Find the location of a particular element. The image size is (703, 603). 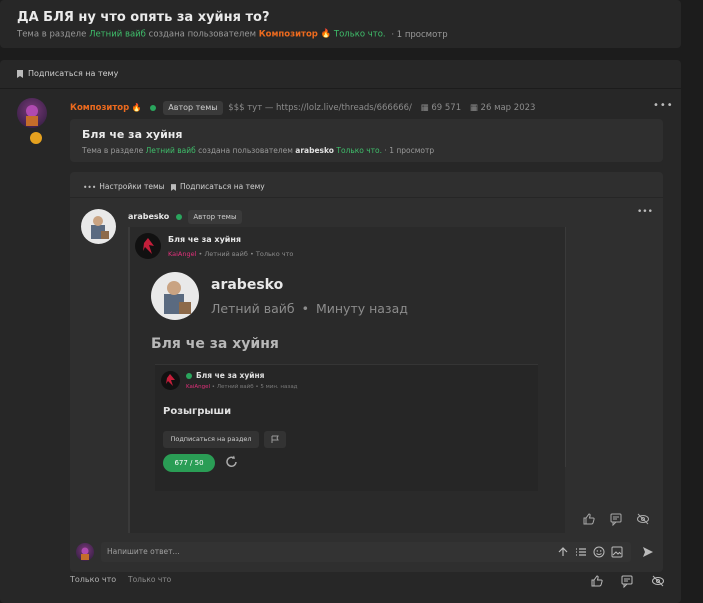

post-date: 26 мар 2023 is located at coordinates (508, 108).